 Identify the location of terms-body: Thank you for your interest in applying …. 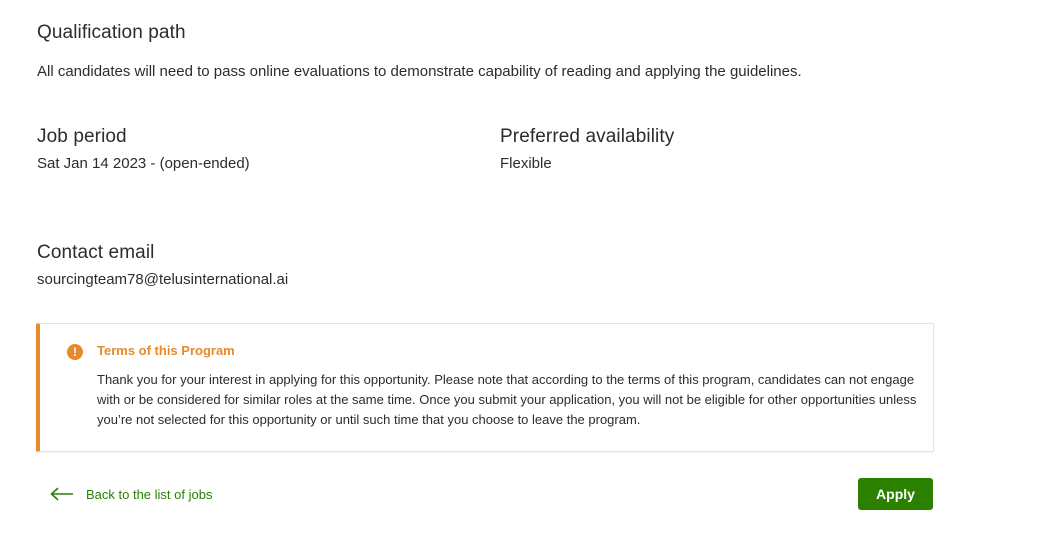
(507, 399).